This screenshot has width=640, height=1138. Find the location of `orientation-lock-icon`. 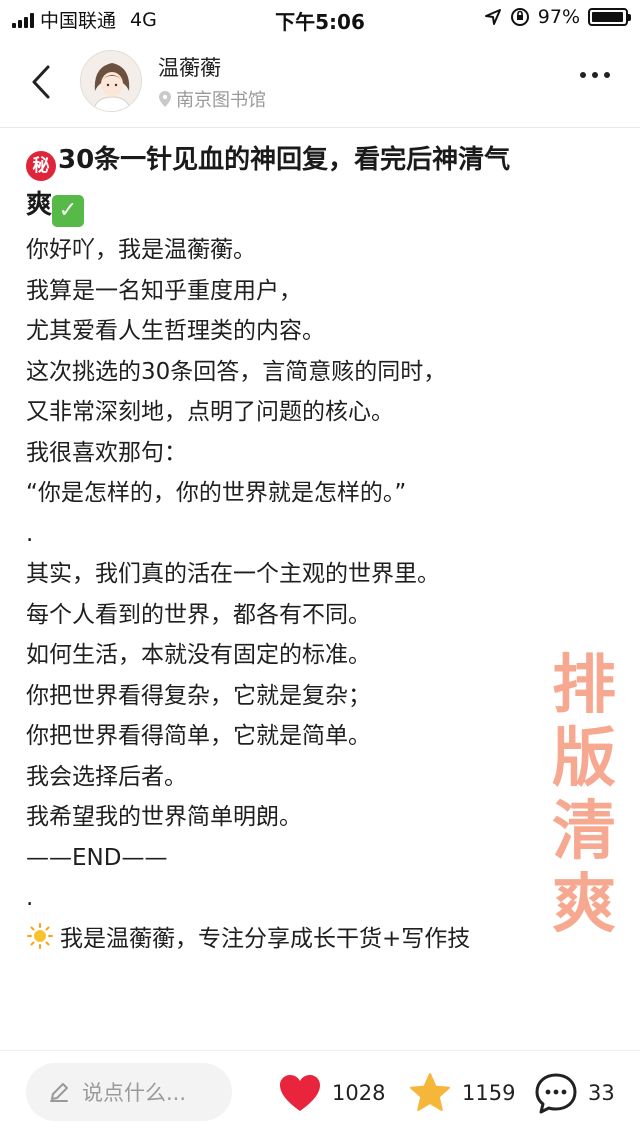

orientation-lock-icon is located at coordinates (519, 17).